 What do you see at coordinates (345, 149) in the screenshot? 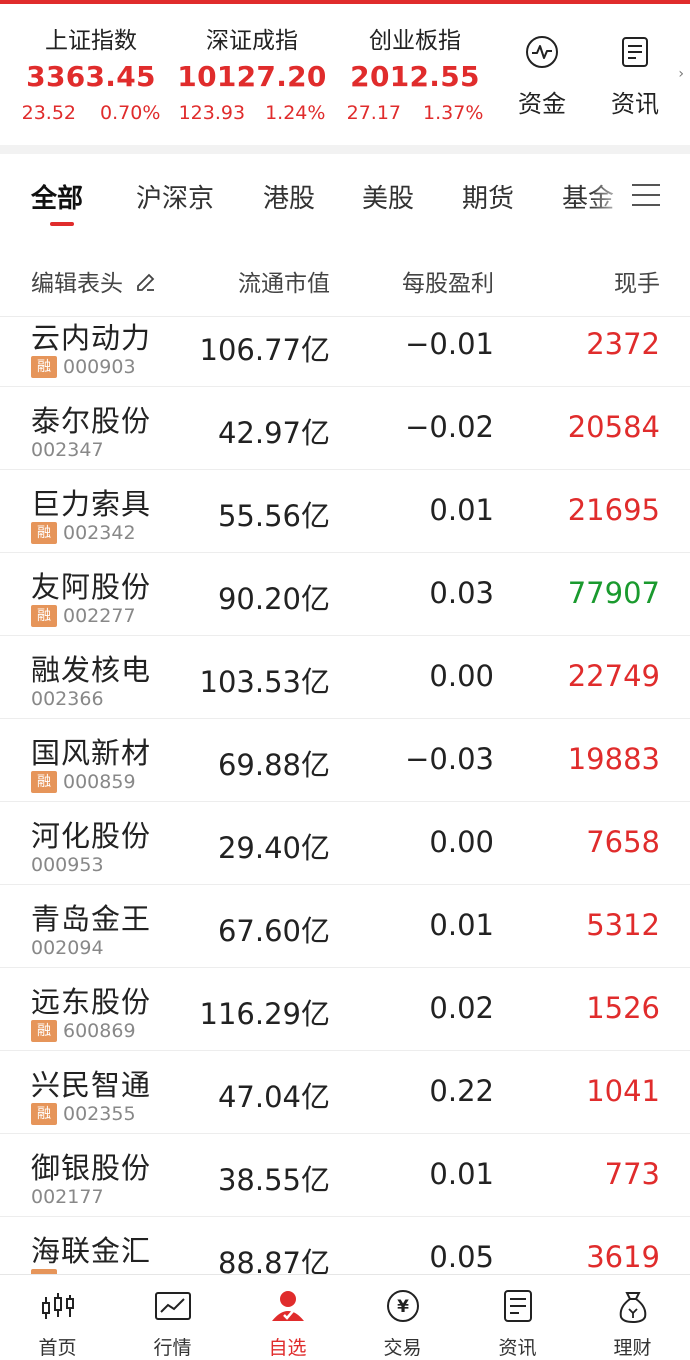
I see `section-divider` at bounding box center [345, 149].